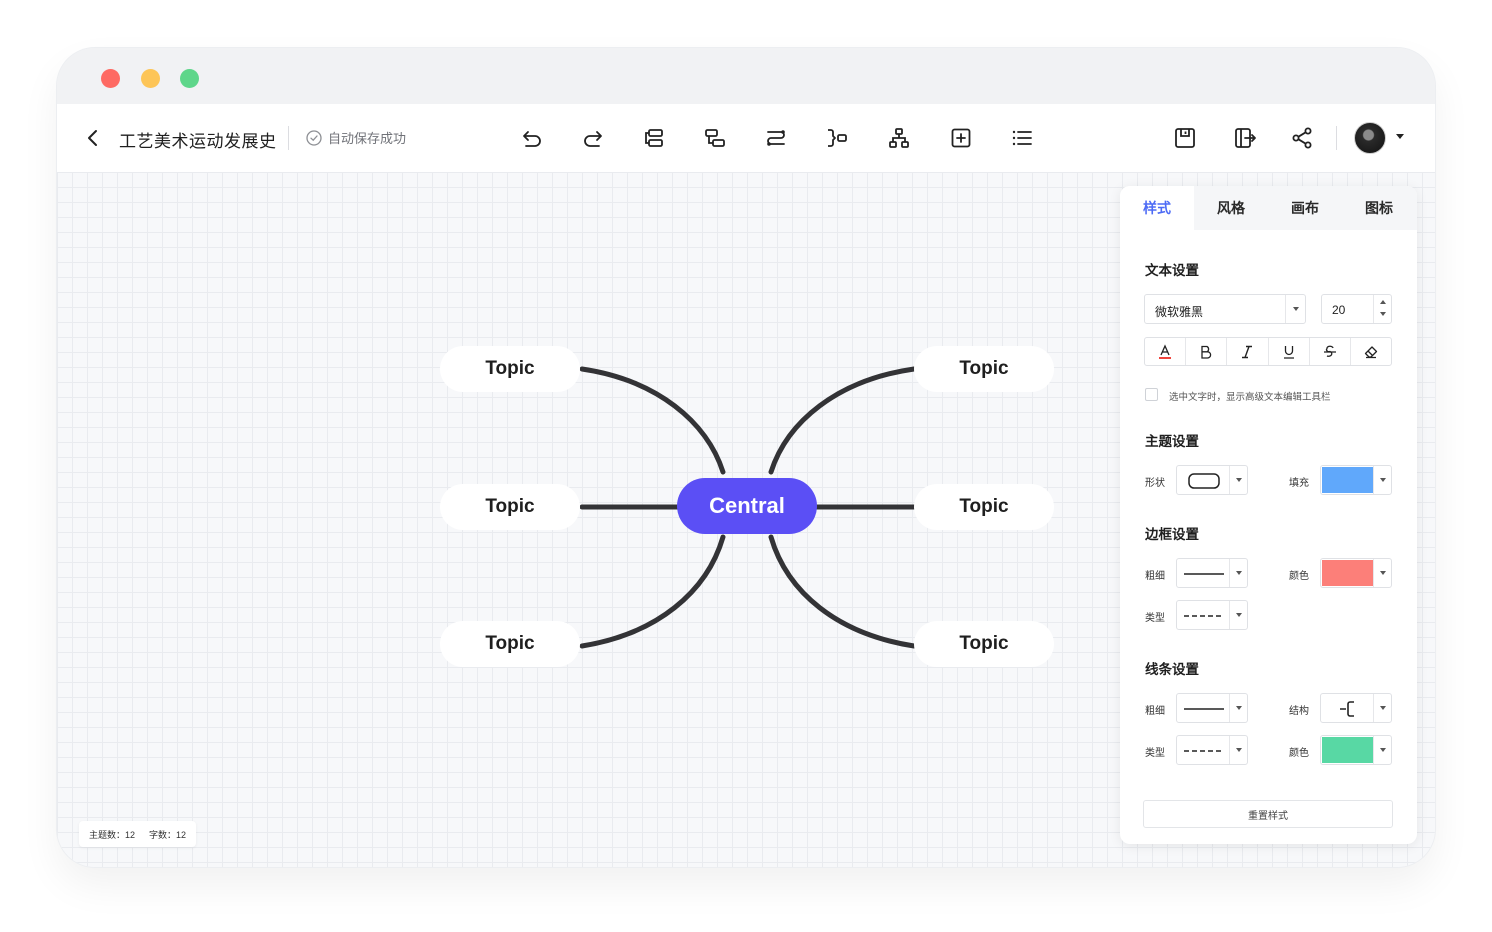  What do you see at coordinates (984, 507) in the screenshot?
I see `topic-node-right-2: Topic` at bounding box center [984, 507].